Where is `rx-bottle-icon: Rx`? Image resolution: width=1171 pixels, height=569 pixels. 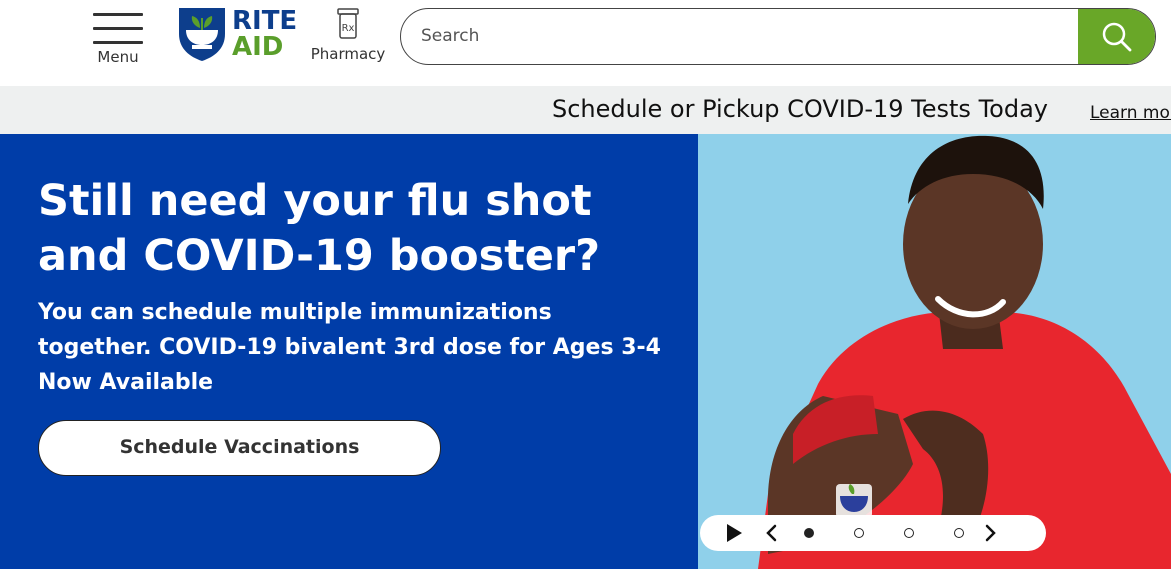 rx-bottle-icon: Rx is located at coordinates (348, 23).